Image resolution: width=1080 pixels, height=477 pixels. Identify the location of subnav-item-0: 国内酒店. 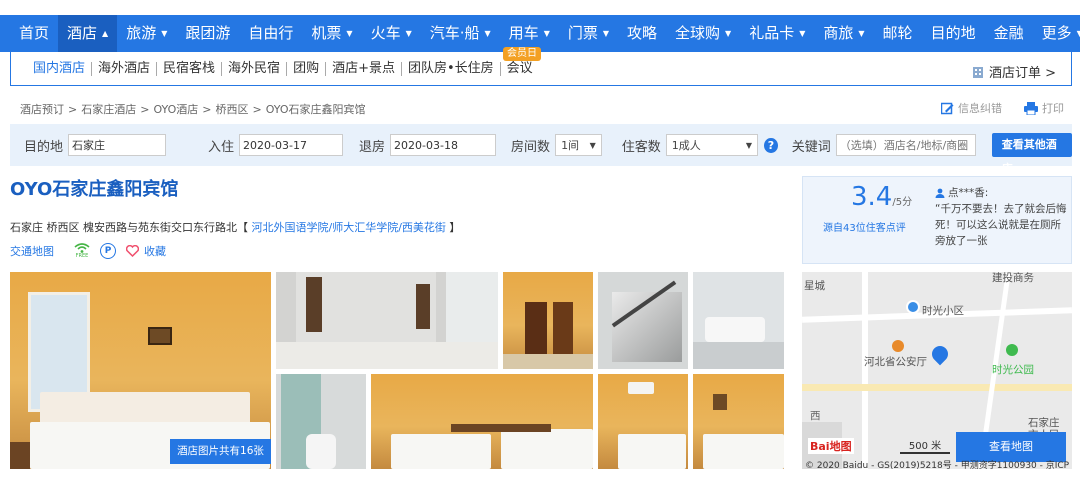
(63, 68).